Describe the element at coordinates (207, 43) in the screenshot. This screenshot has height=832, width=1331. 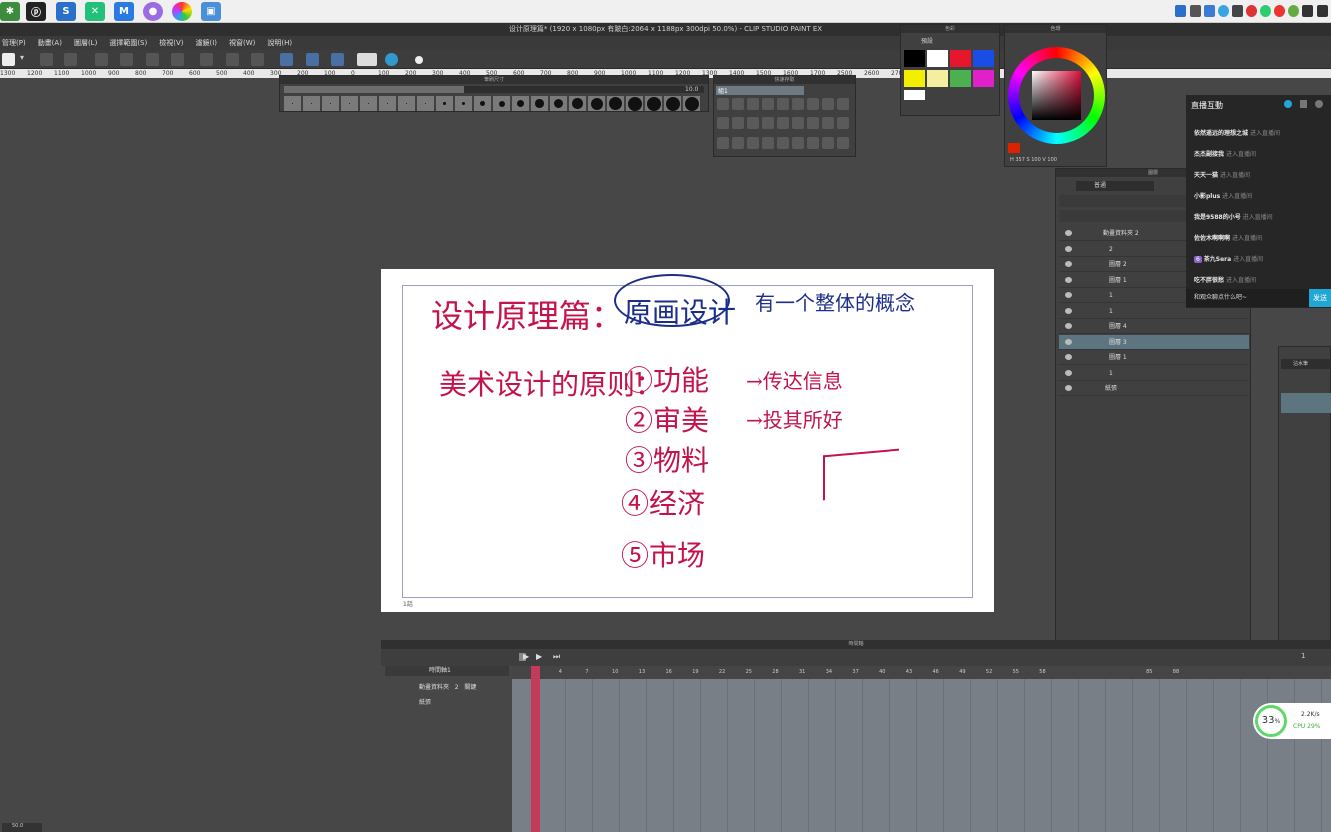
I see `menu-item-filter: 濾鏡(I)` at that location.